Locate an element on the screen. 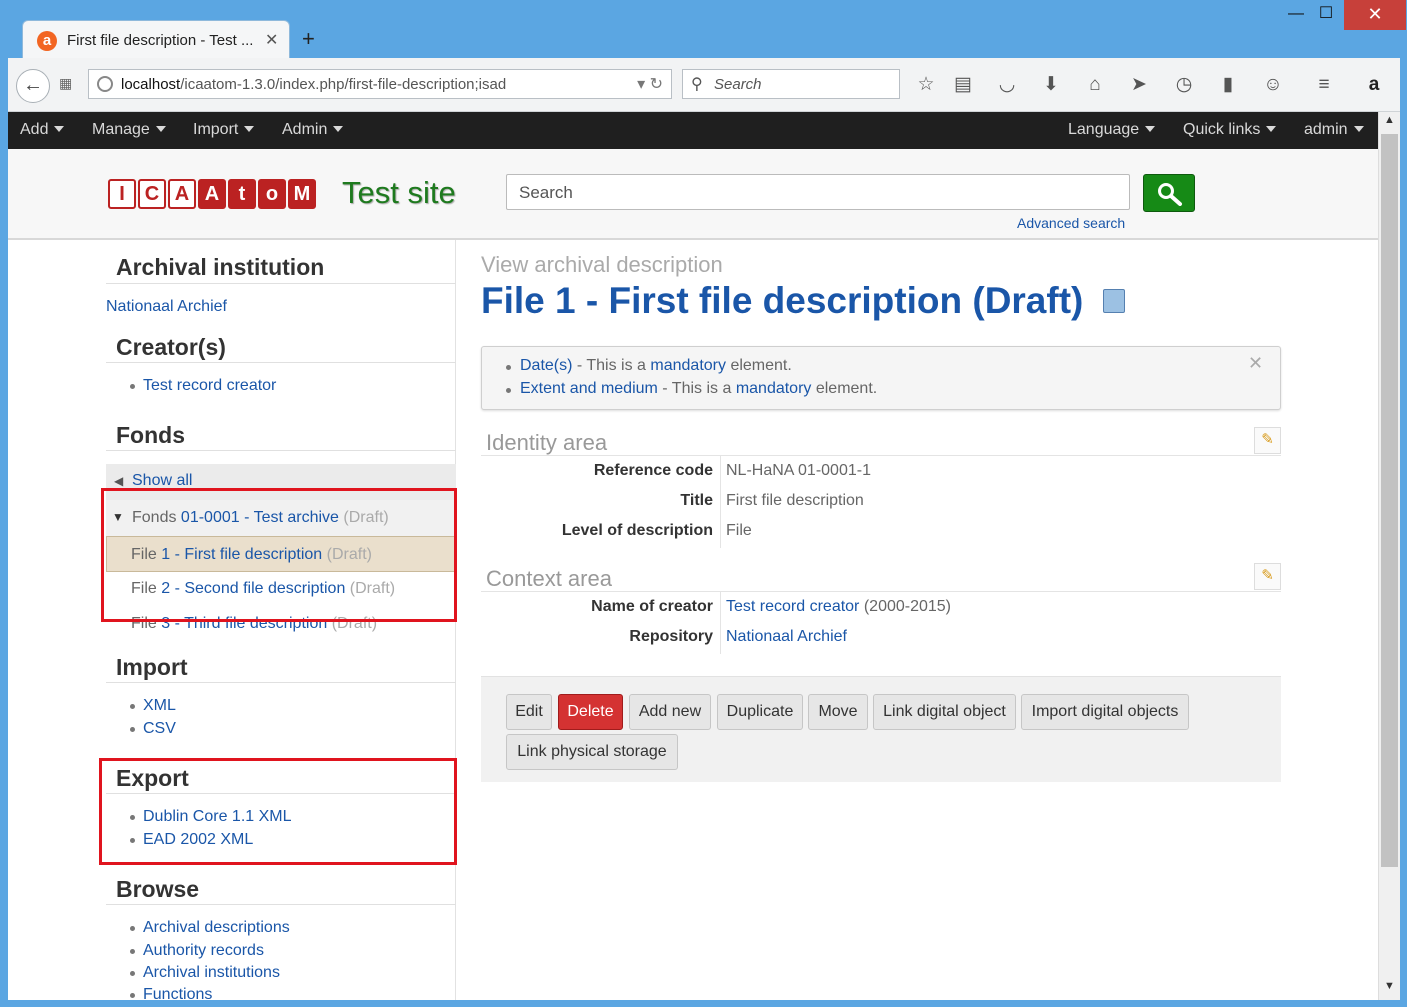 This screenshot has height=1007, width=1407. browse-heading: Browse is located at coordinates (158, 889).